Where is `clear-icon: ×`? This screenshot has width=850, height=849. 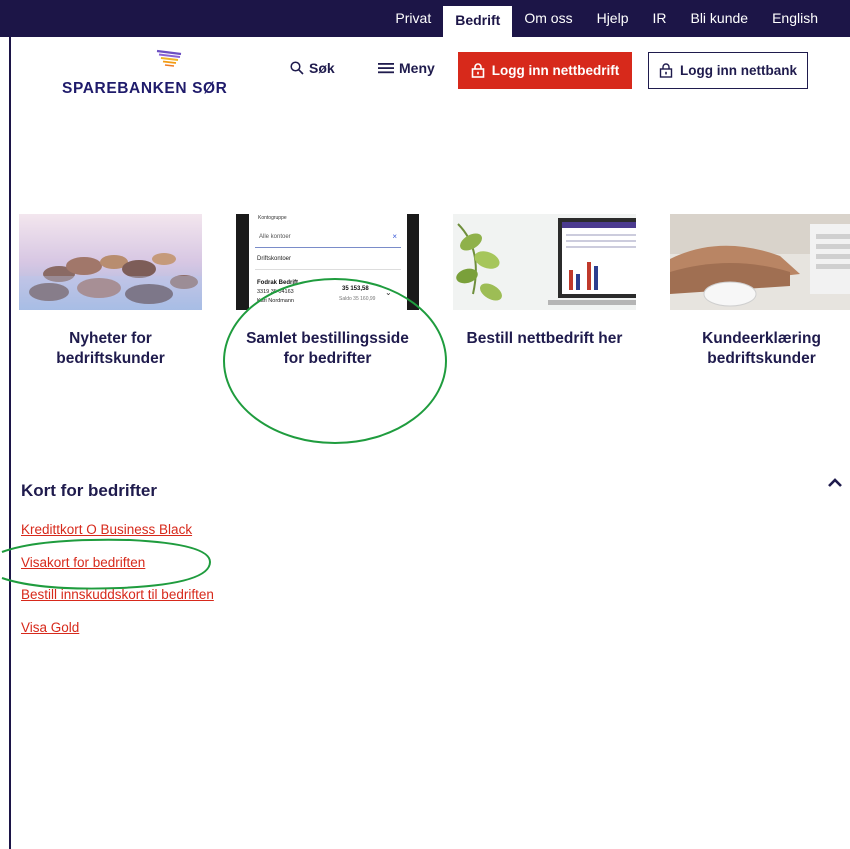
clear-icon: × is located at coordinates (394, 236).